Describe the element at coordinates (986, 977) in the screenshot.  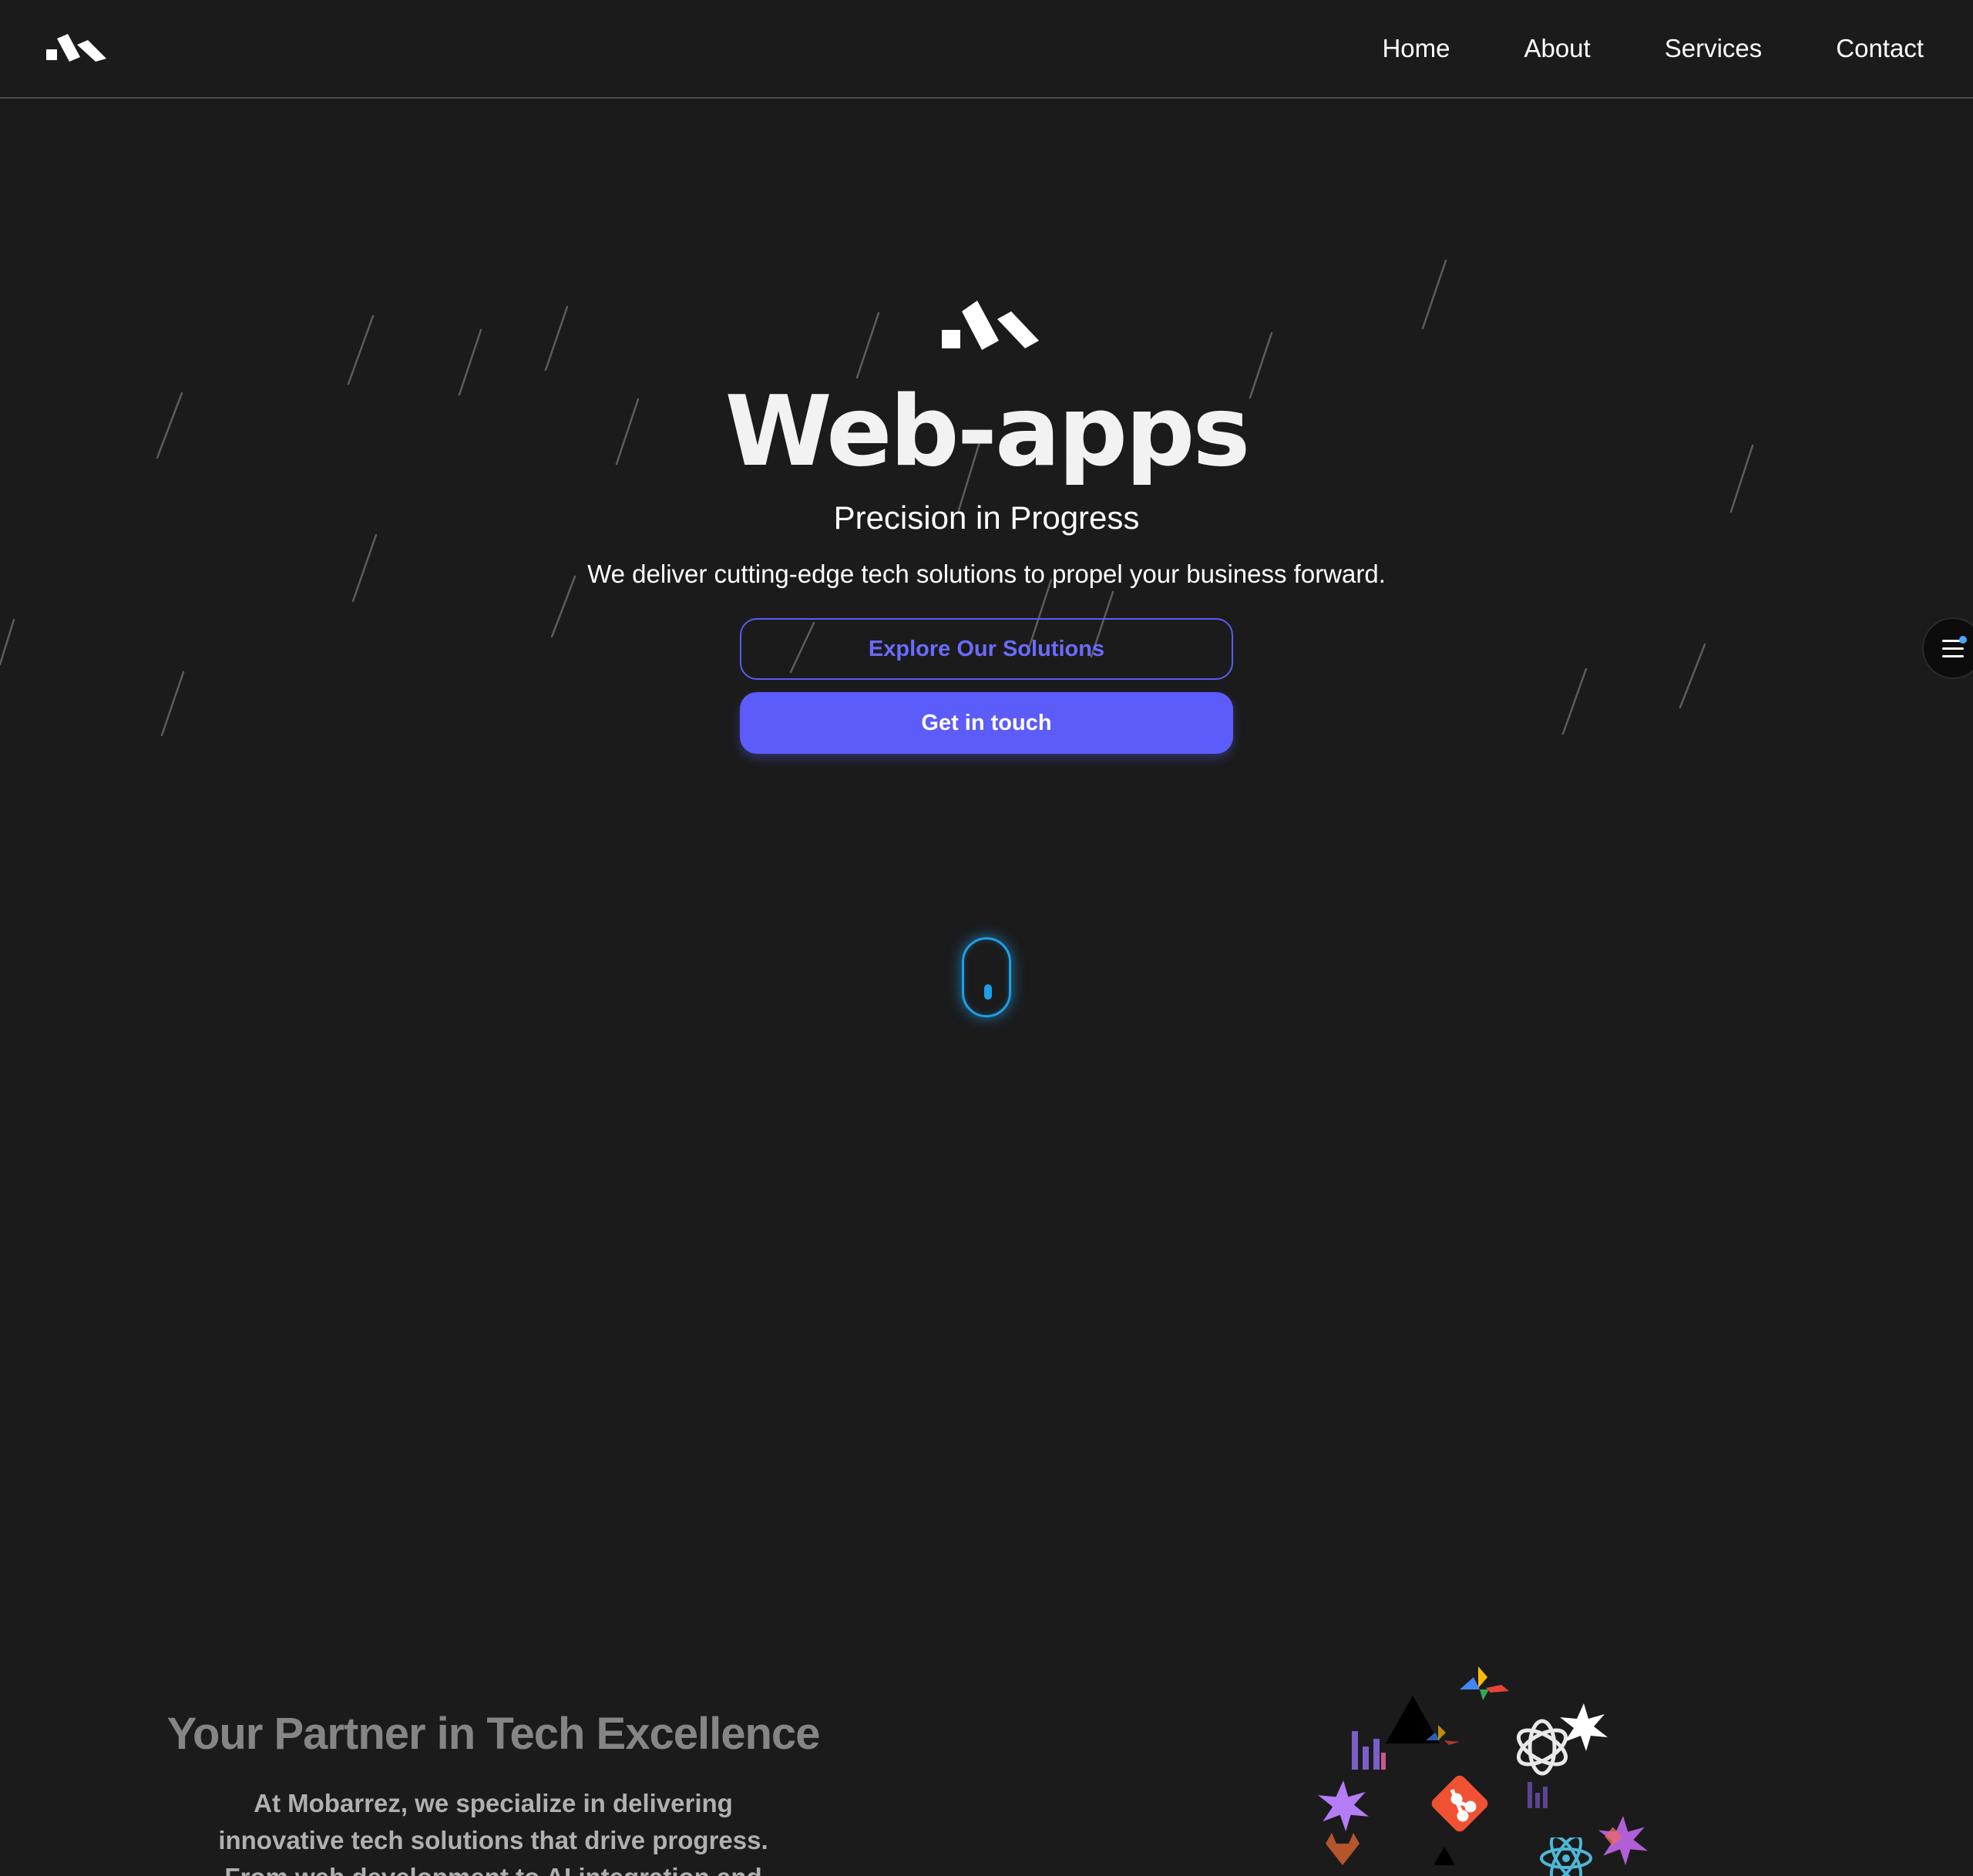
I see `scroll-mouse-icon` at that location.